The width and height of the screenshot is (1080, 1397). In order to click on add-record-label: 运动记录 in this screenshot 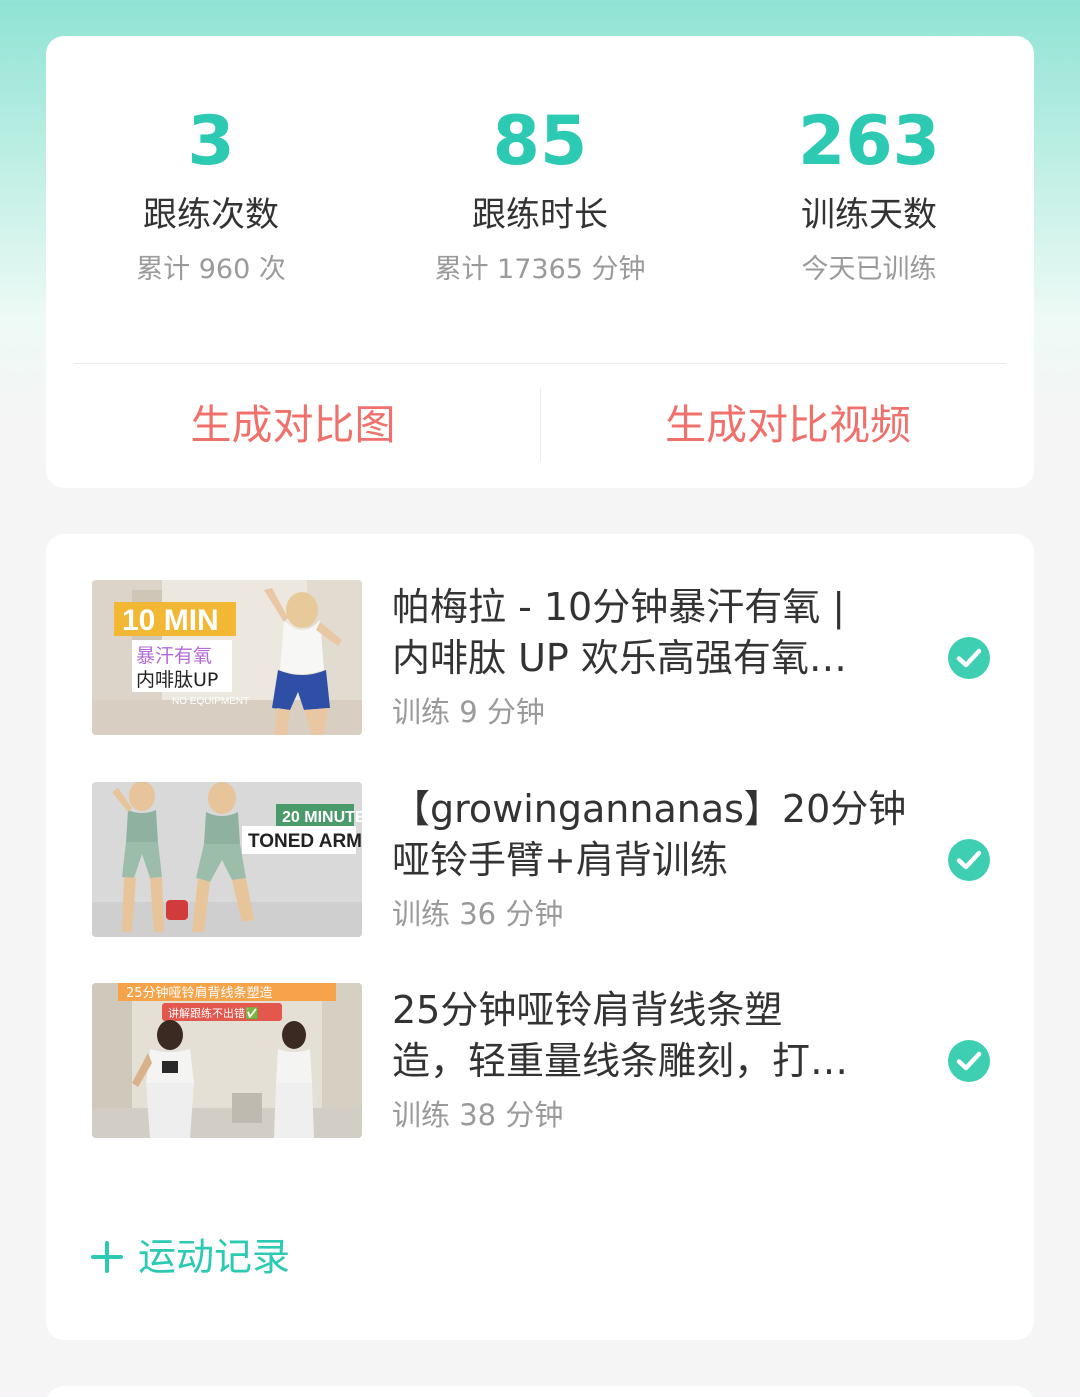, I will do `click(214, 1257)`.